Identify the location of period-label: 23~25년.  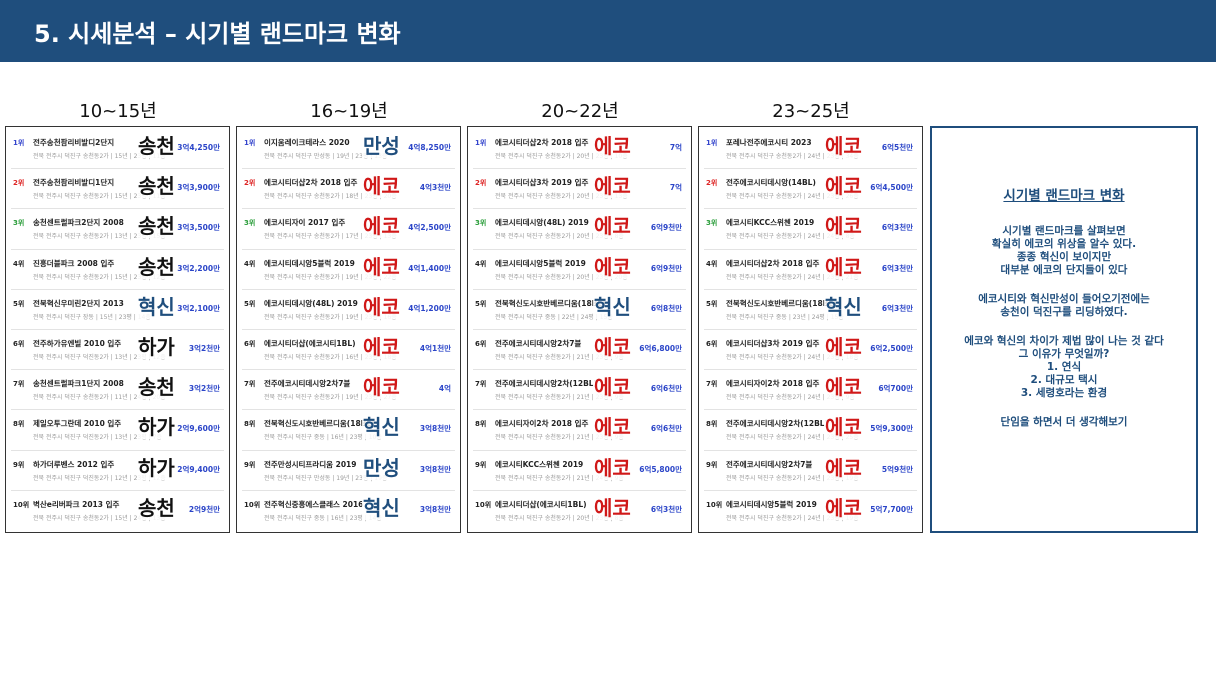
(811, 111).